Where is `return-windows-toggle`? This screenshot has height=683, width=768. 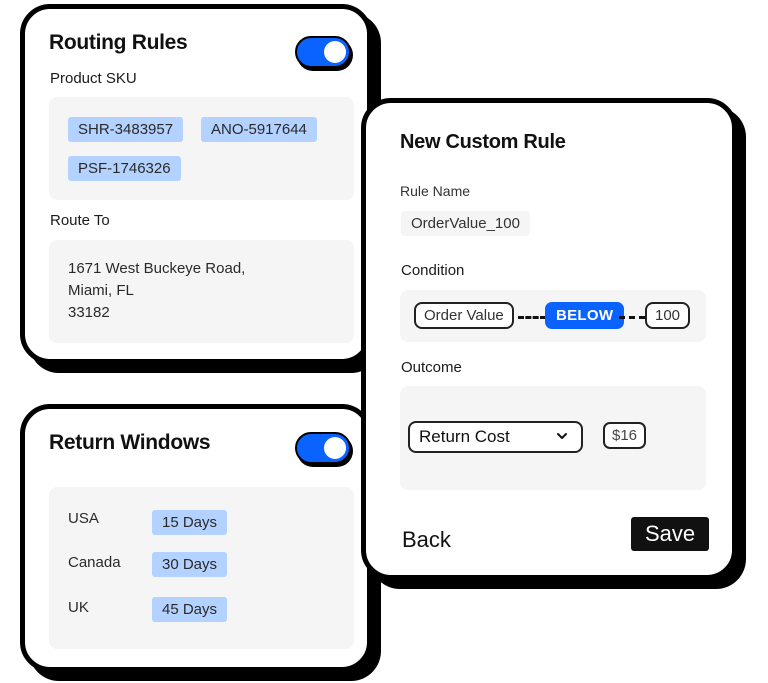
return-windows-toggle is located at coordinates (323, 448).